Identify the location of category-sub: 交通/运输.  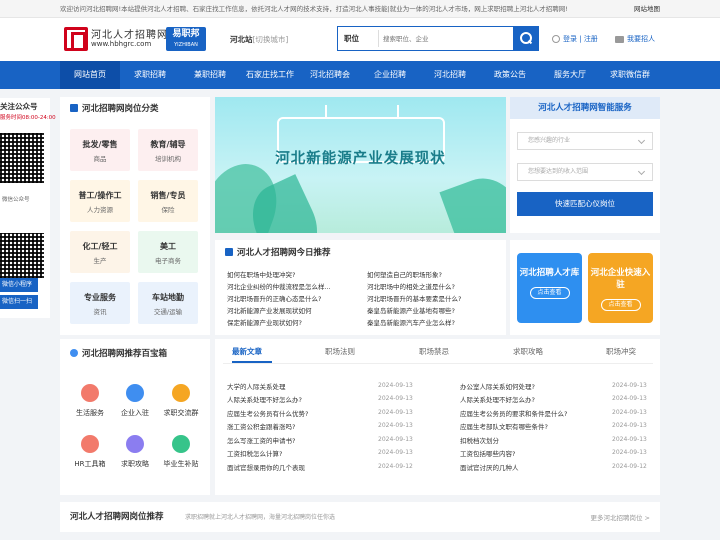
(168, 312).